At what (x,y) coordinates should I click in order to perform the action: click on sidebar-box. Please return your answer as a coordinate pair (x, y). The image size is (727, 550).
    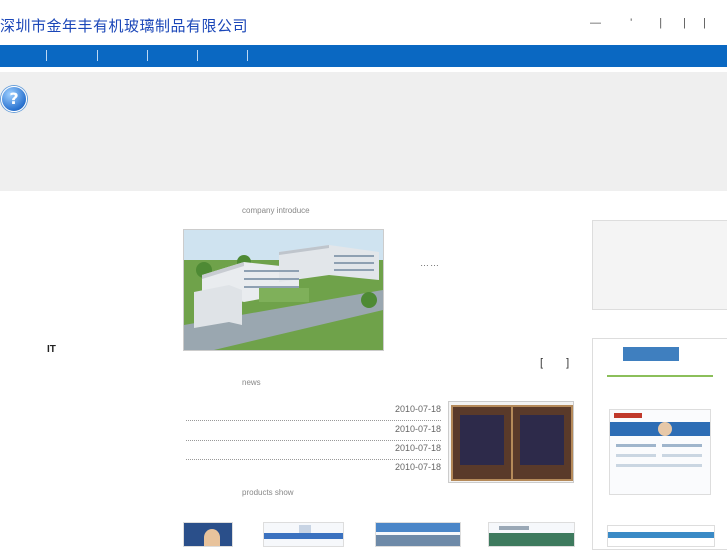
    Looking at the image, I should click on (659, 265).